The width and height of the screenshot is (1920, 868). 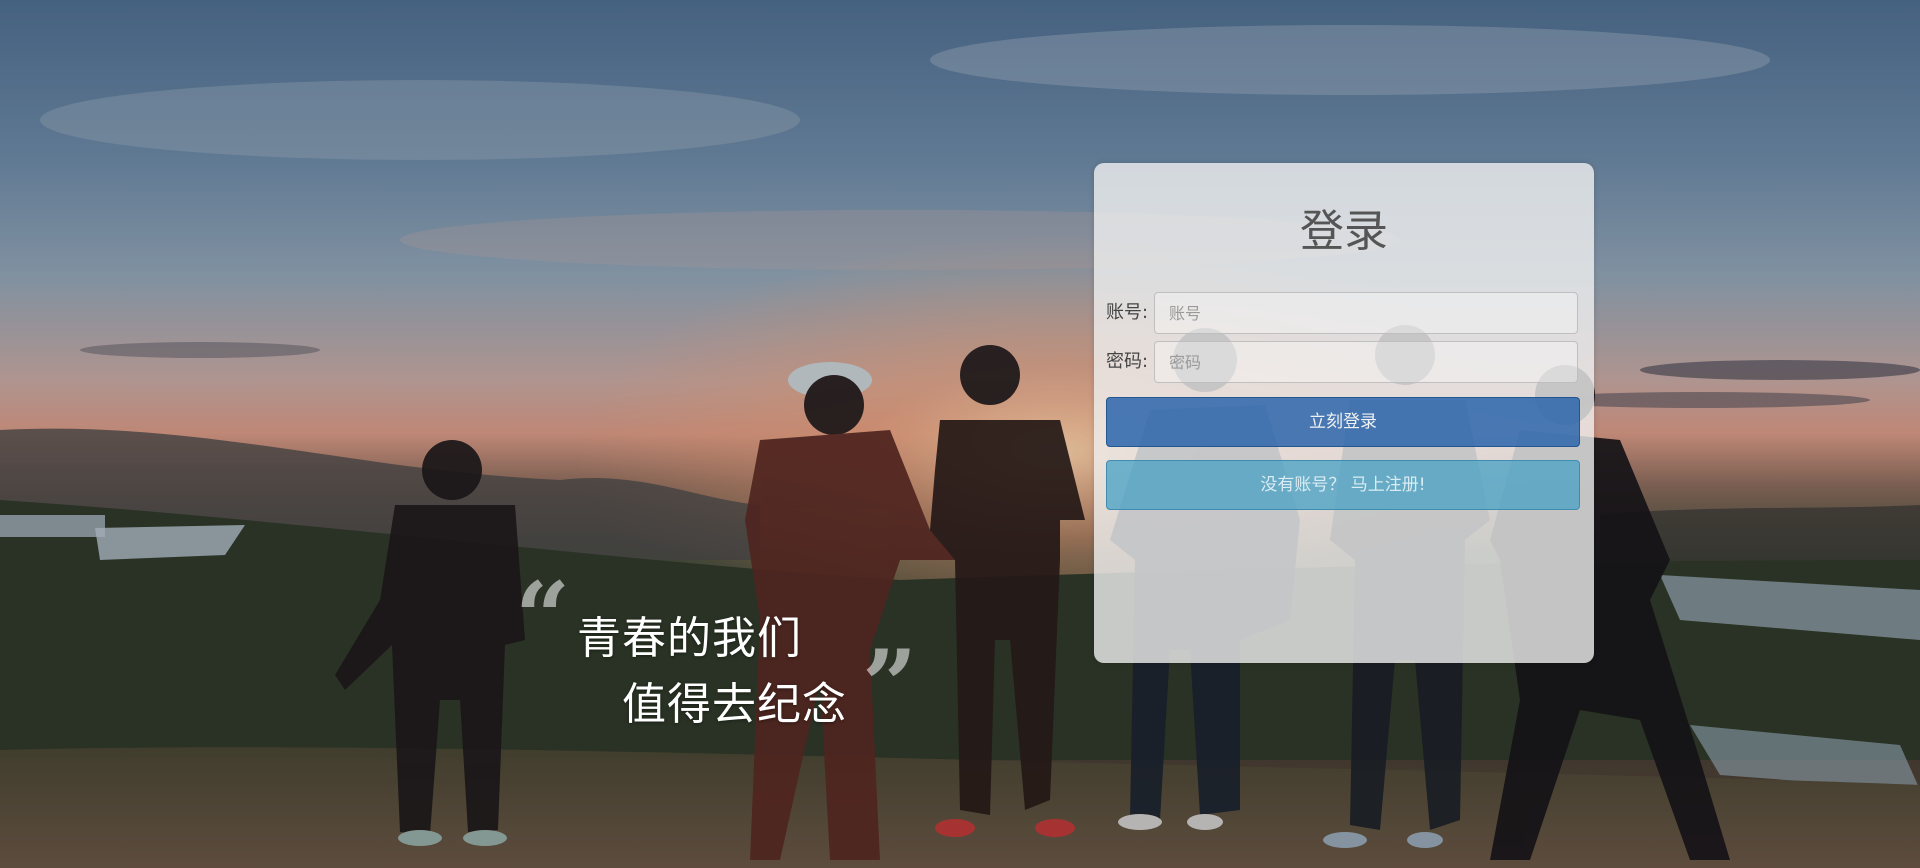 I want to click on login-title: 登录, so click(x=1344, y=231).